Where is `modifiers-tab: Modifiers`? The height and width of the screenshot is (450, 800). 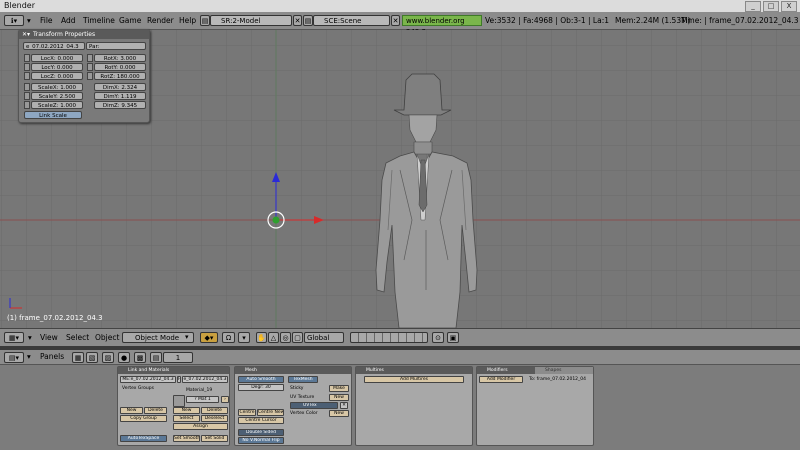 modifiers-tab: Modifiers is located at coordinates (509, 370).